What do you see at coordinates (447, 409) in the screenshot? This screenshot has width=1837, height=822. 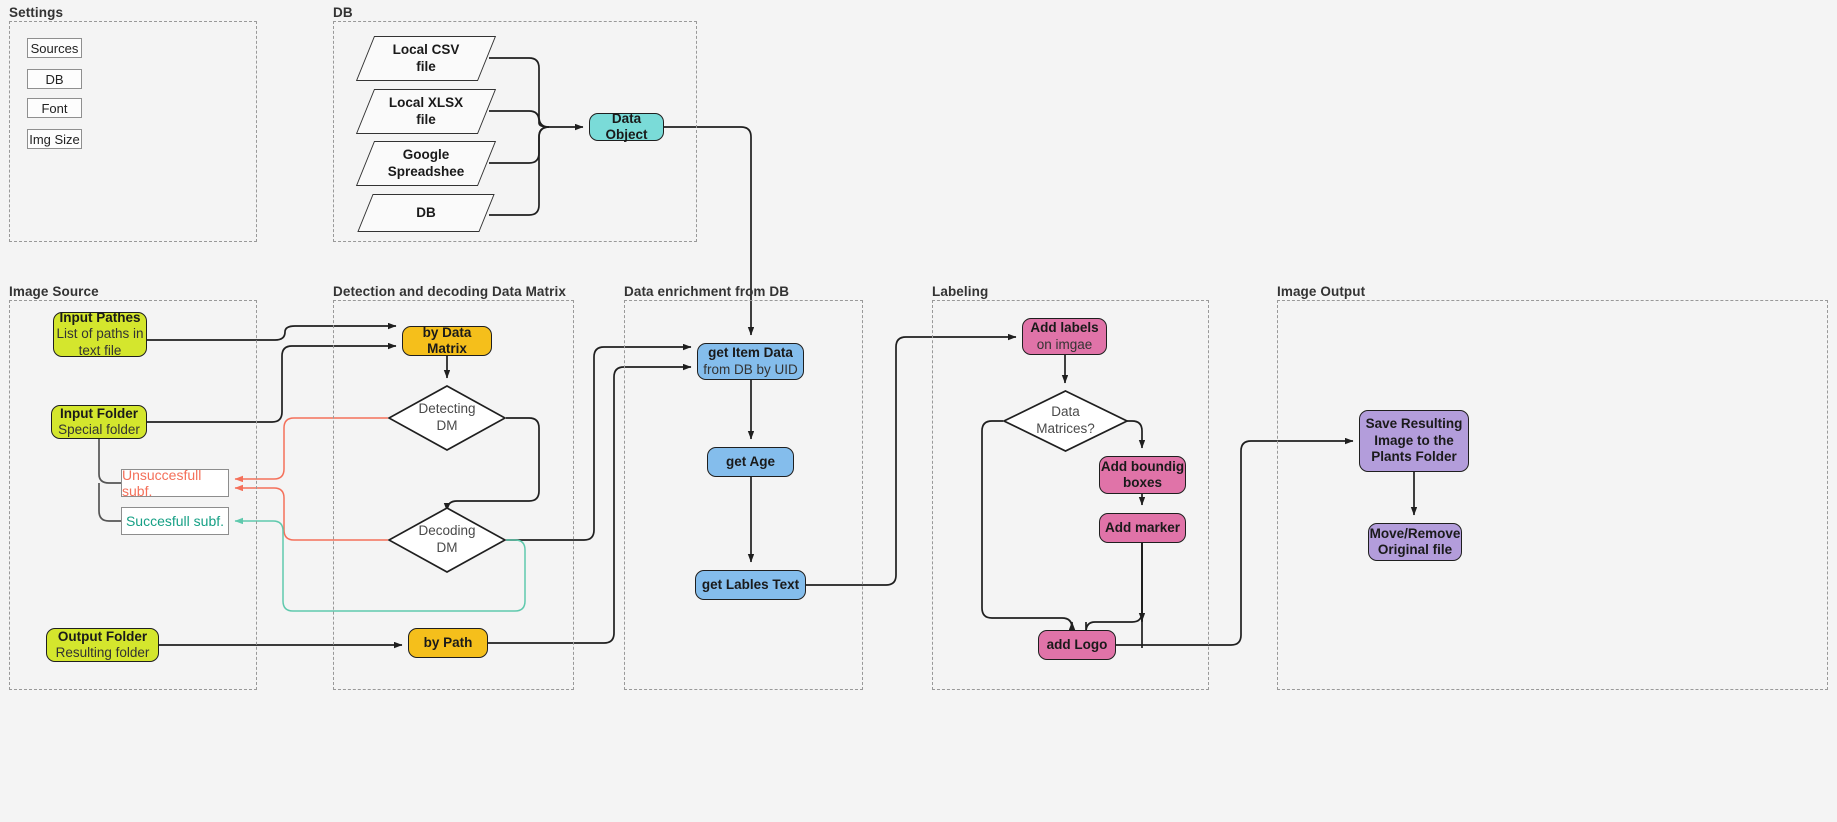 I see `decision-label-line1: Detecting` at bounding box center [447, 409].